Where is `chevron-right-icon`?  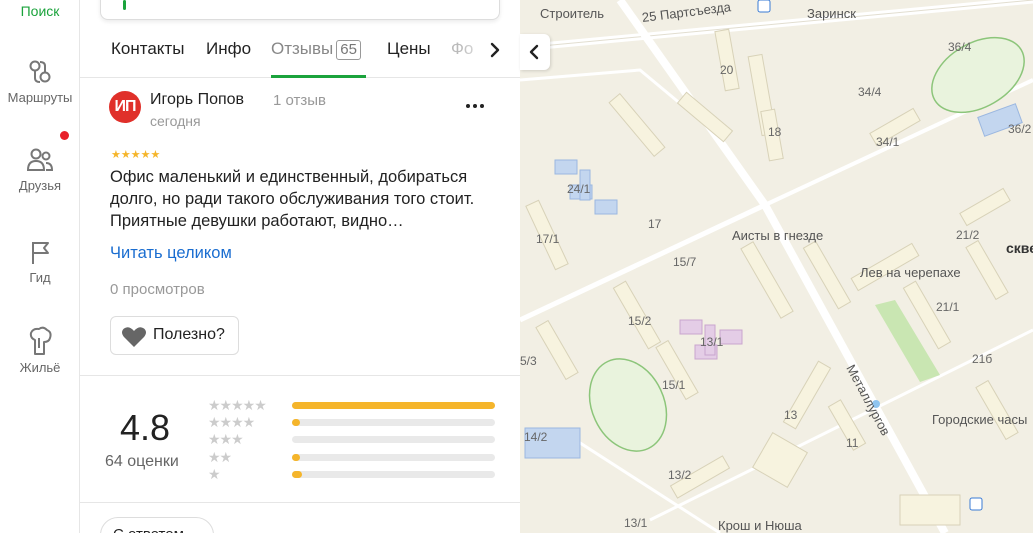 chevron-right-icon is located at coordinates (496, 50).